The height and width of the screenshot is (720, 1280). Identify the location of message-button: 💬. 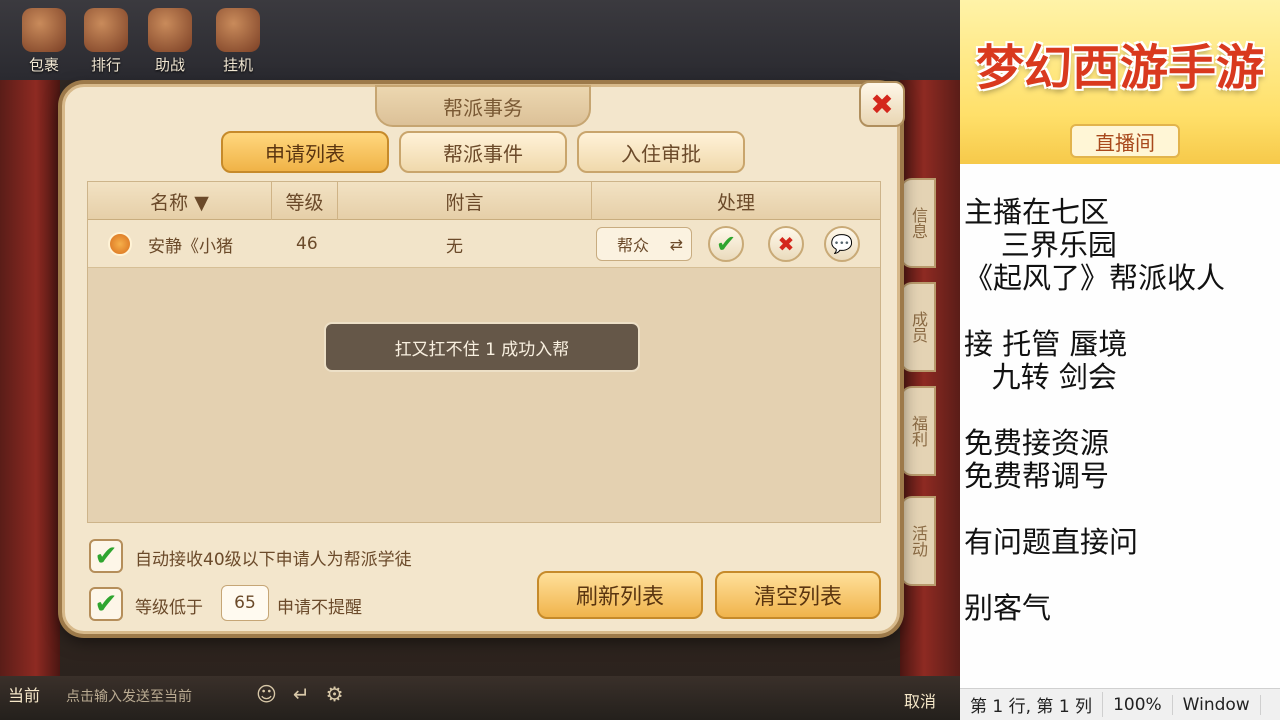
(842, 244).